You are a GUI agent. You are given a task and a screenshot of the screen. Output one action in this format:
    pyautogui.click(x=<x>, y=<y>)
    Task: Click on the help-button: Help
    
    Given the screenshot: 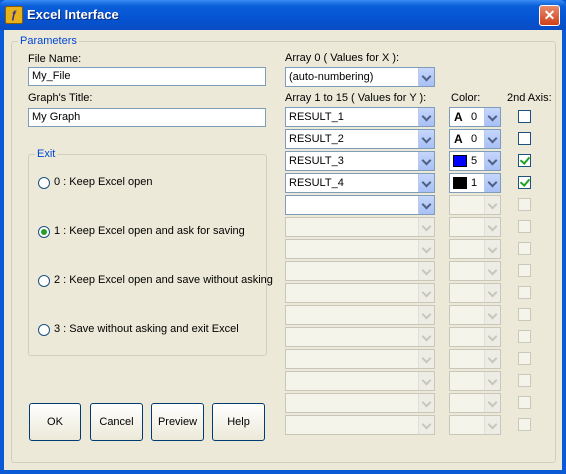 What is the action you would take?
    pyautogui.click(x=238, y=422)
    